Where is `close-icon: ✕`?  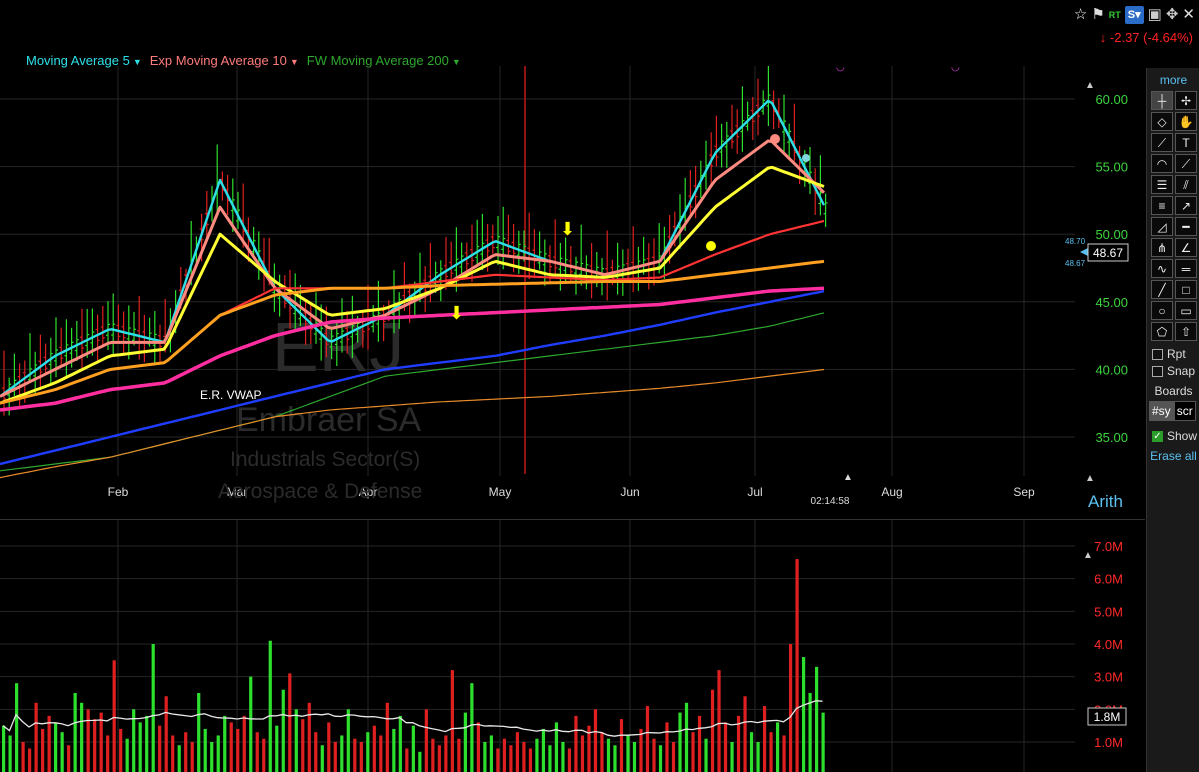
close-icon: ✕ is located at coordinates (1188, 15).